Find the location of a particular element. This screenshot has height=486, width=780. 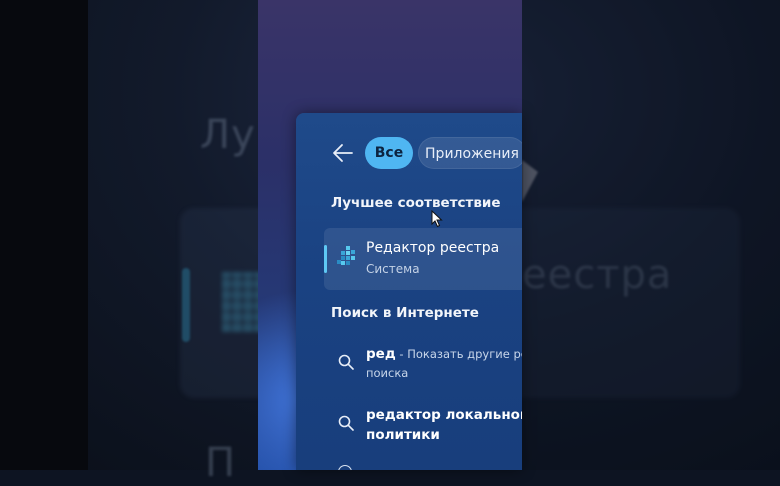

arrow-left-icon is located at coordinates (344, 153).